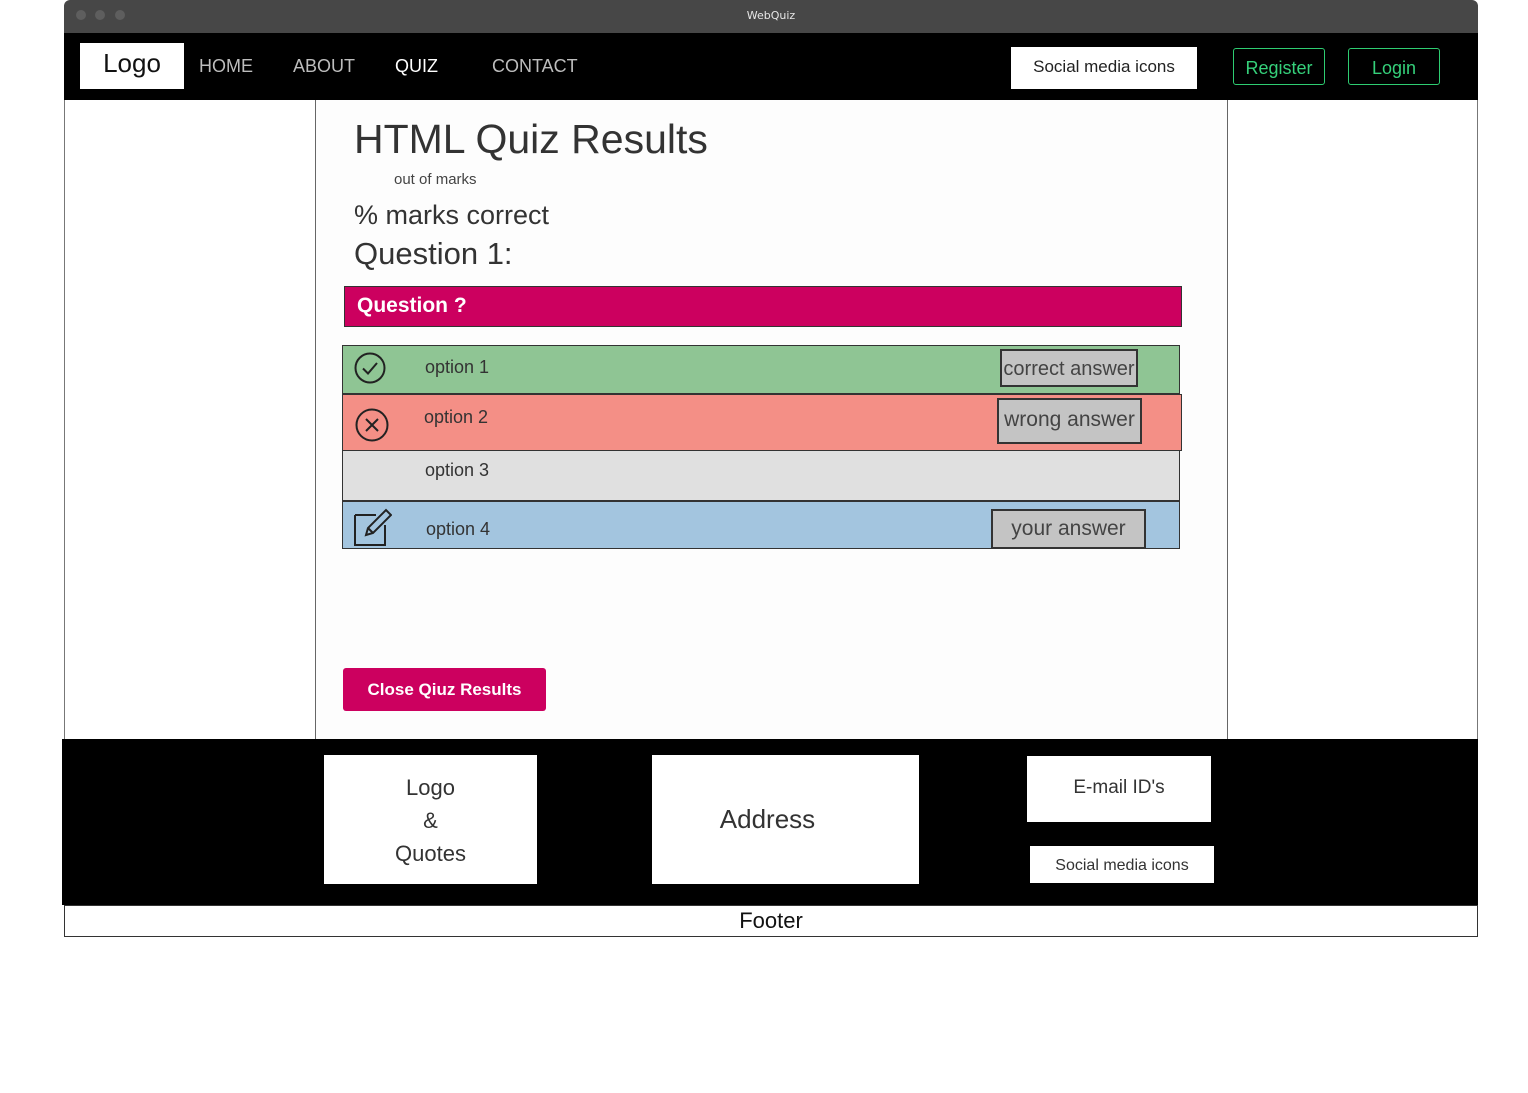 The width and height of the screenshot is (1528, 1093). What do you see at coordinates (132, 66) in the screenshot?
I see `nav-logo: Logo` at bounding box center [132, 66].